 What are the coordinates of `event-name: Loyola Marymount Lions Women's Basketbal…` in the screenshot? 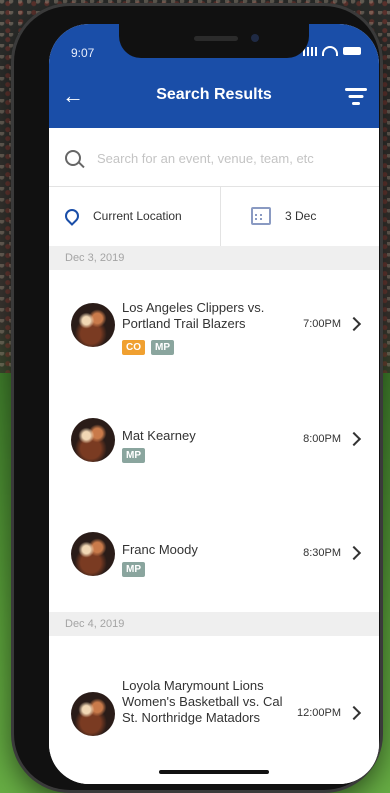 It's located at (202, 701).